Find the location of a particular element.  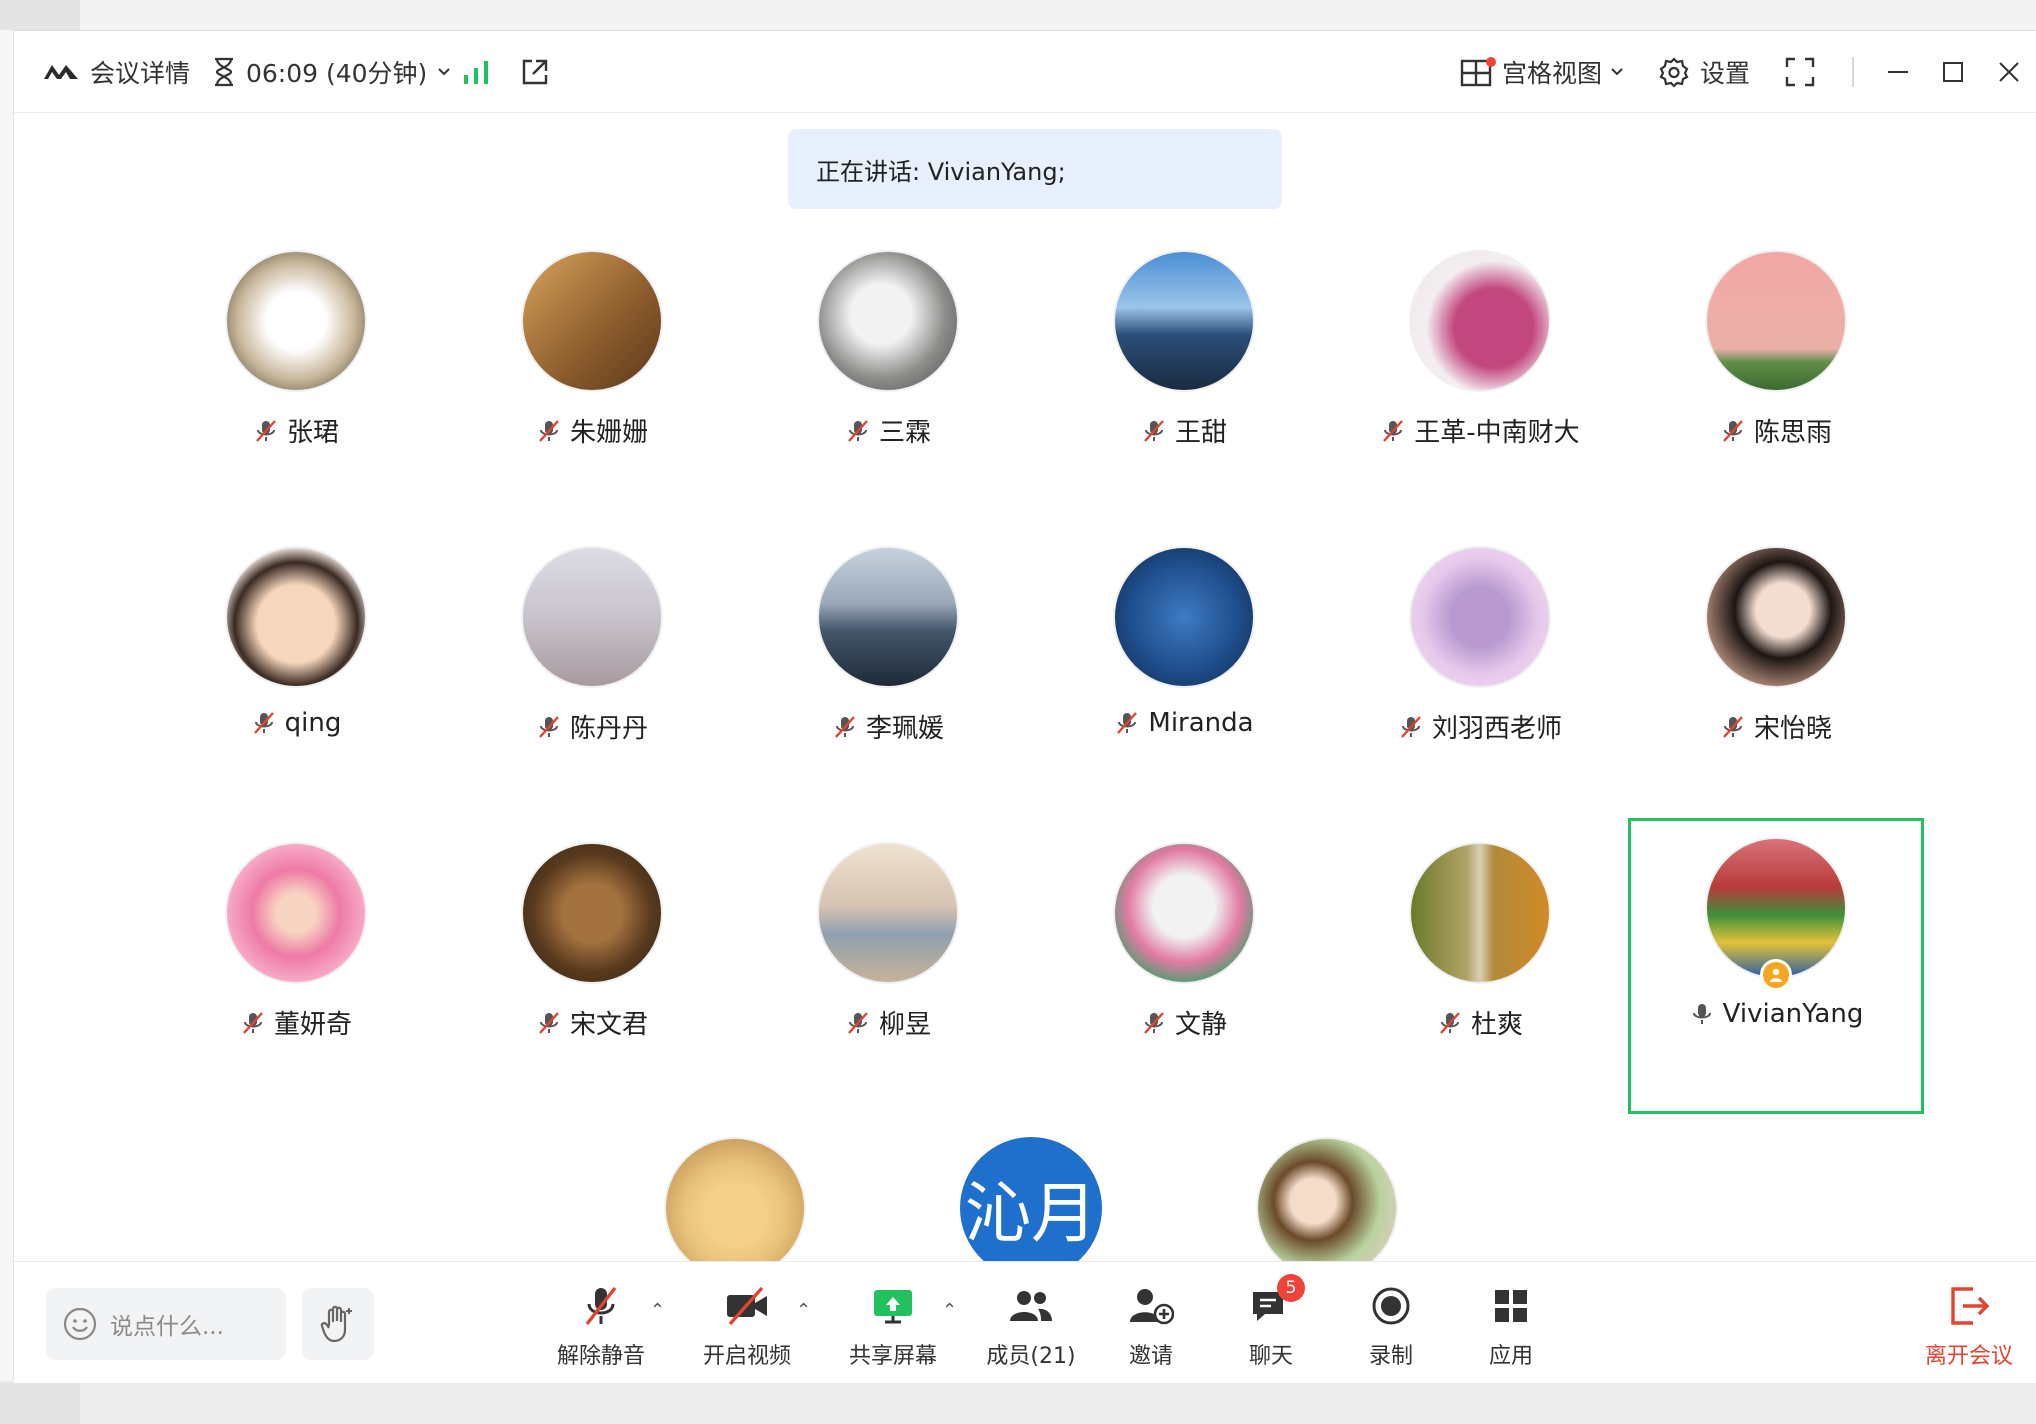

apps-grid-icon is located at coordinates (1511, 1306).